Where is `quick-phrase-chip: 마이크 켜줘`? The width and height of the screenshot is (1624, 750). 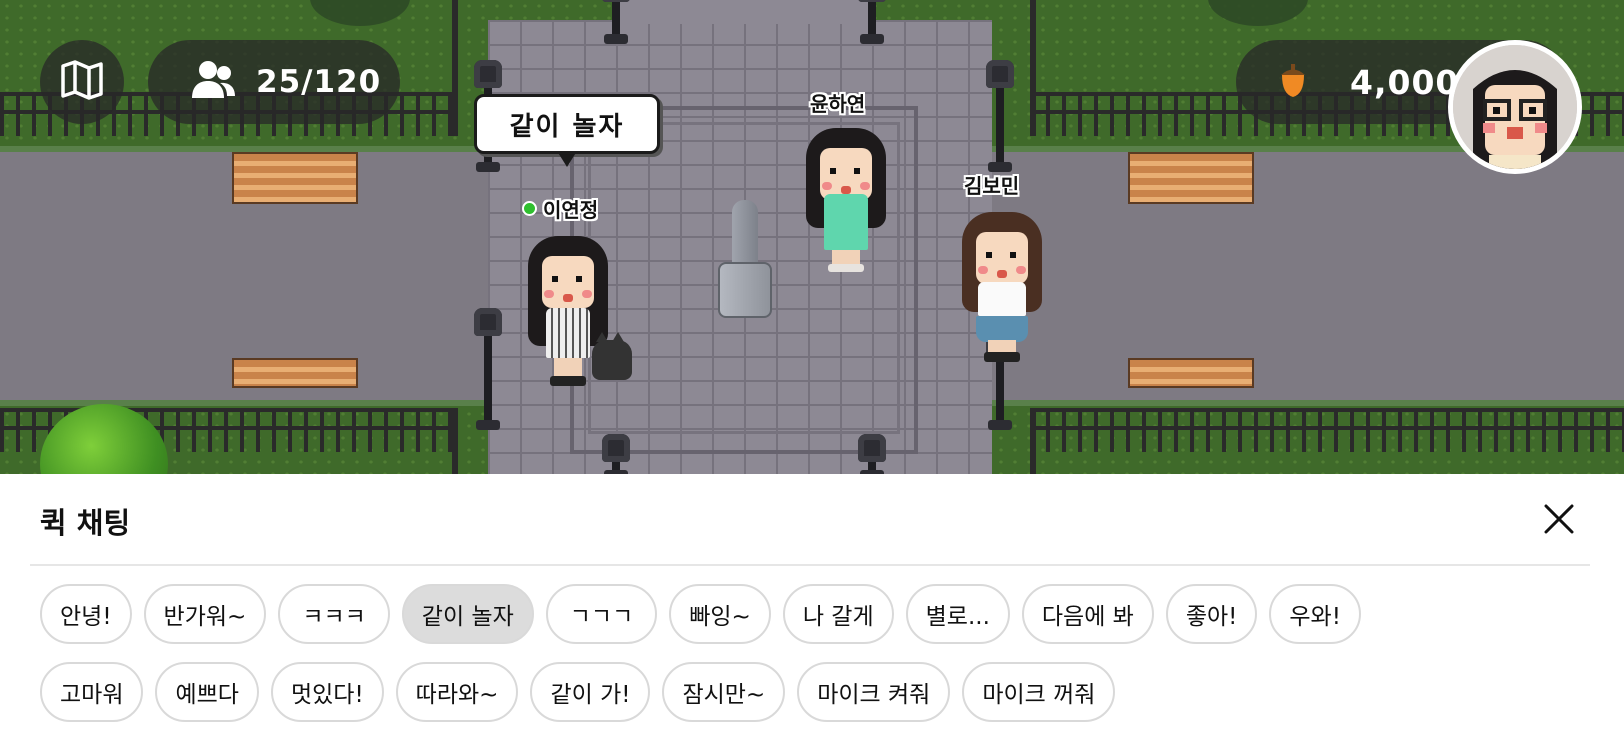
quick-phrase-chip: 마이크 켜줘 is located at coordinates (874, 692).